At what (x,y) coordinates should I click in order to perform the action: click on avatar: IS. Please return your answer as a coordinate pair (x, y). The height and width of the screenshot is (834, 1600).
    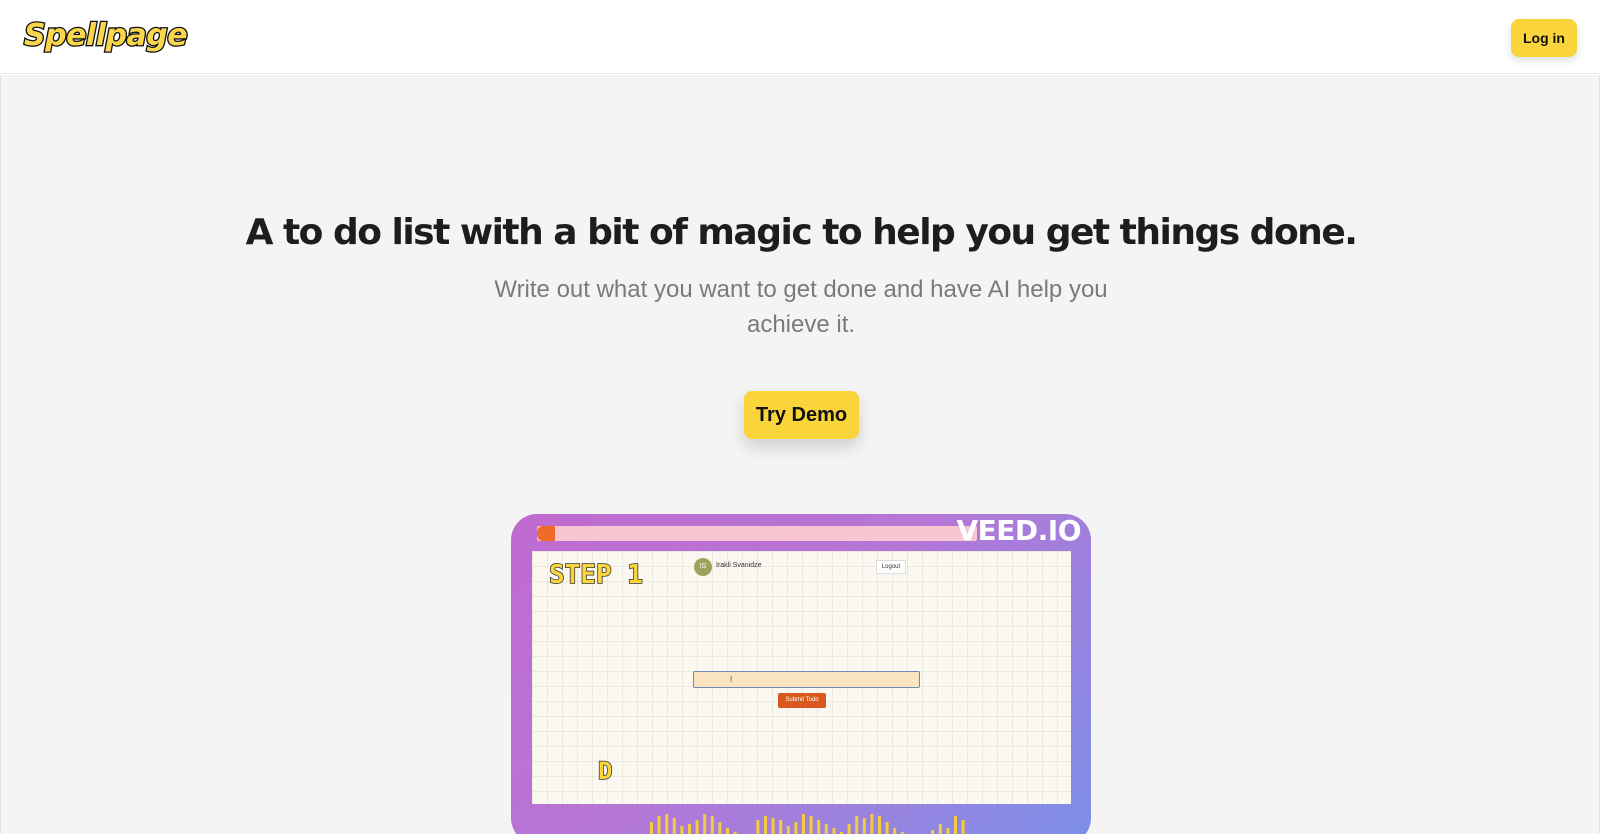
    Looking at the image, I should click on (703, 567).